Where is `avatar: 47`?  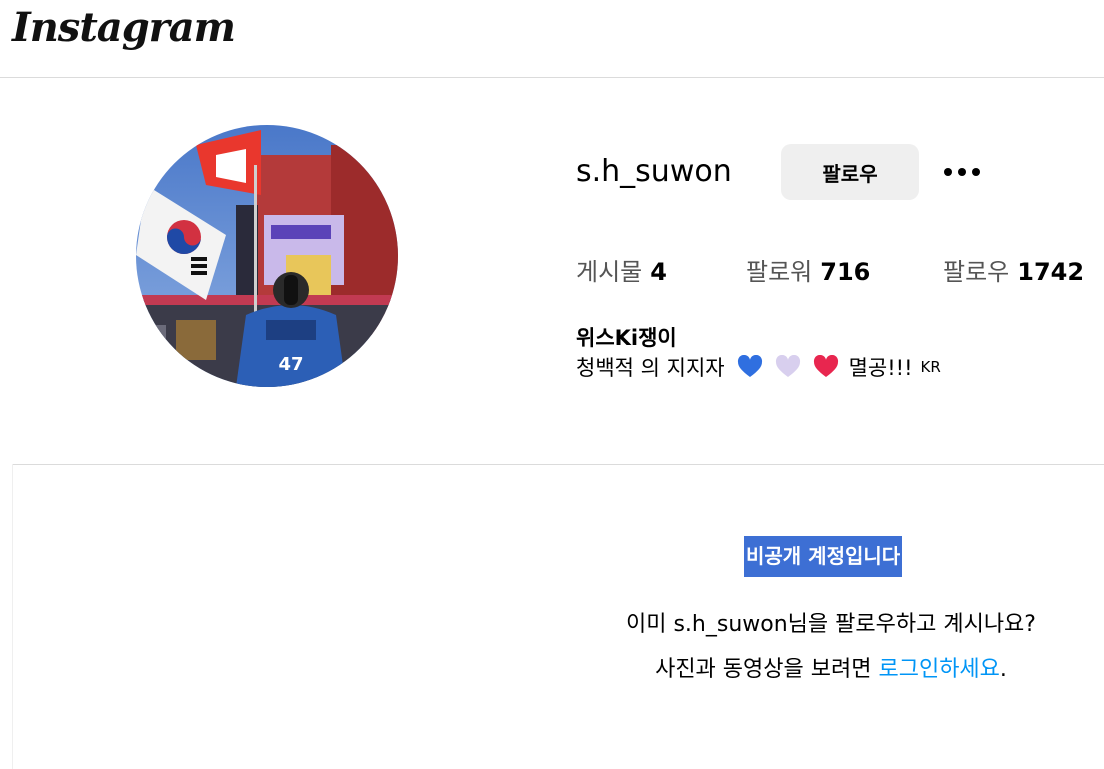
avatar: 47 is located at coordinates (267, 256).